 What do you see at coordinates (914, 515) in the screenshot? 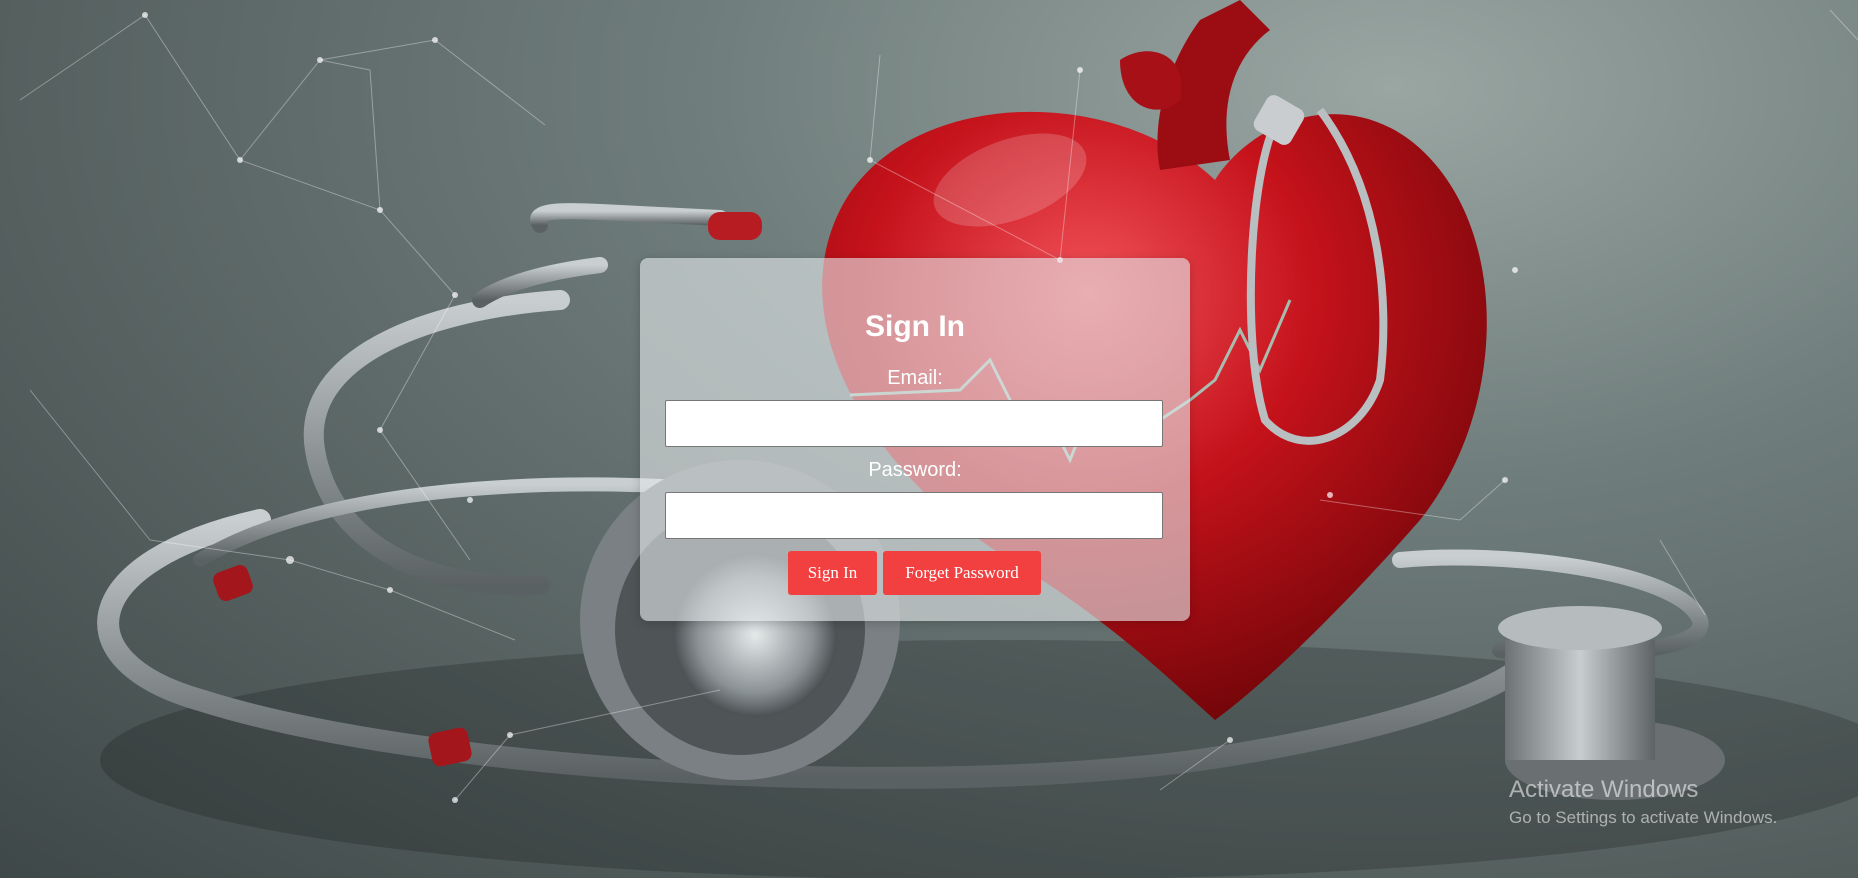
I see `password-field` at bounding box center [914, 515].